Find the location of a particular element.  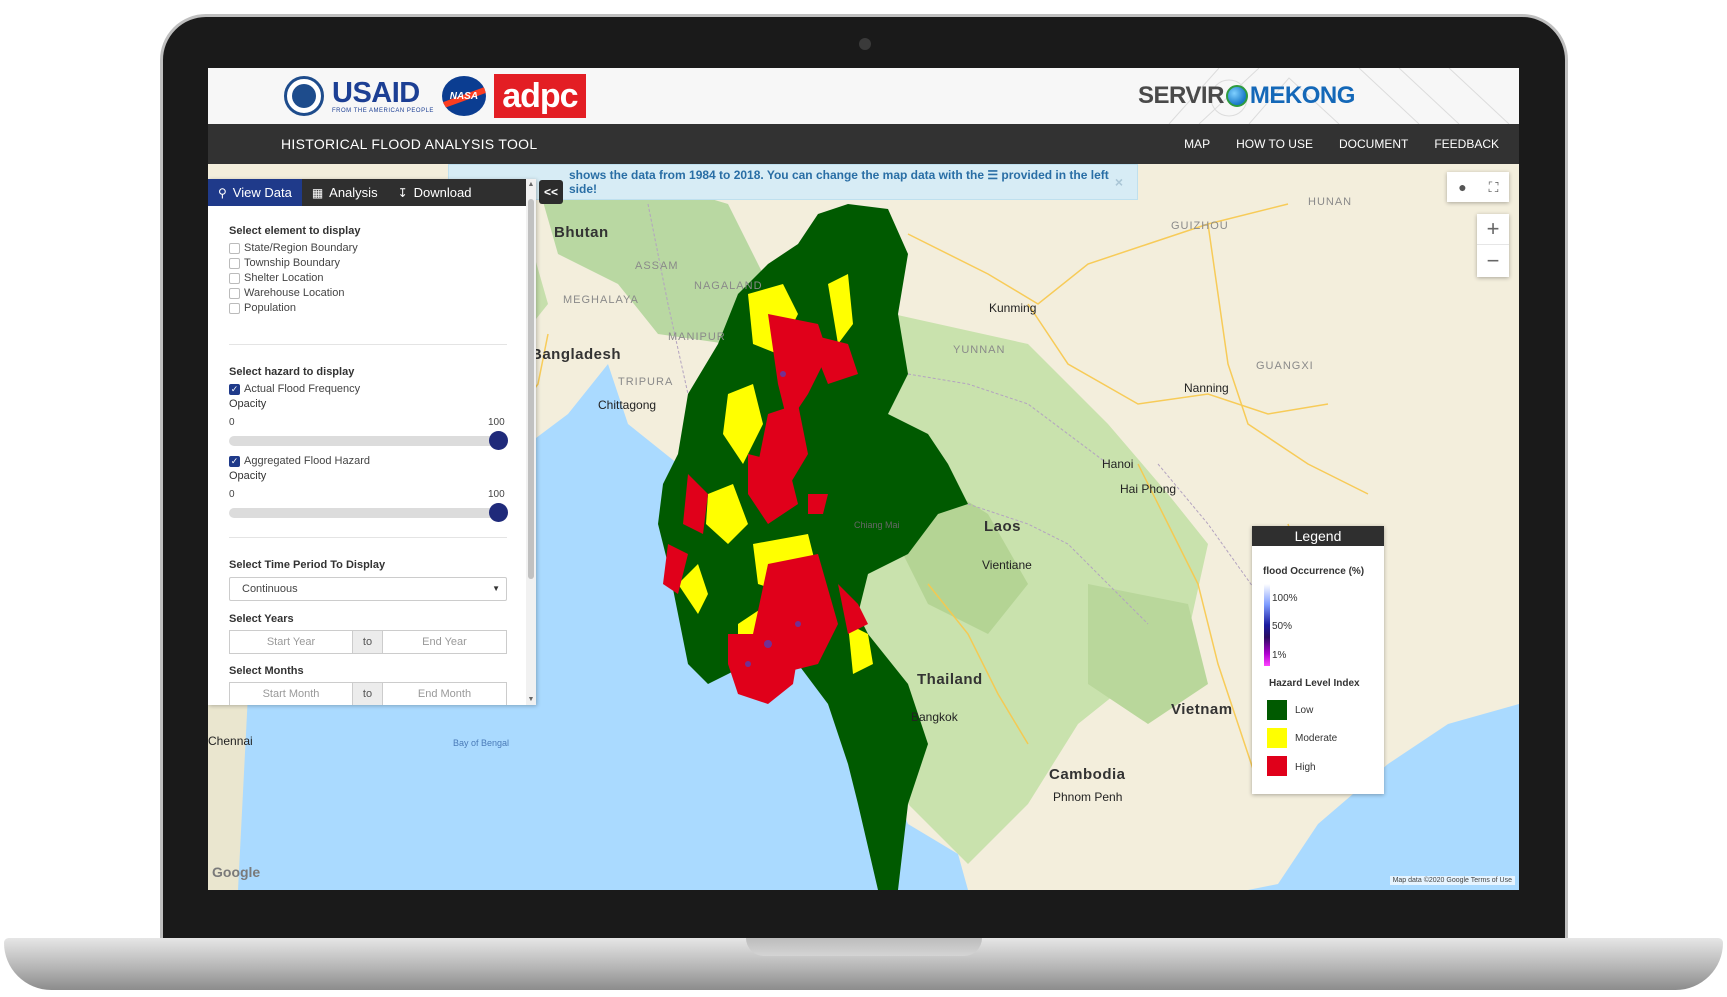

ramp-label-1: 1% is located at coordinates (1279, 655).